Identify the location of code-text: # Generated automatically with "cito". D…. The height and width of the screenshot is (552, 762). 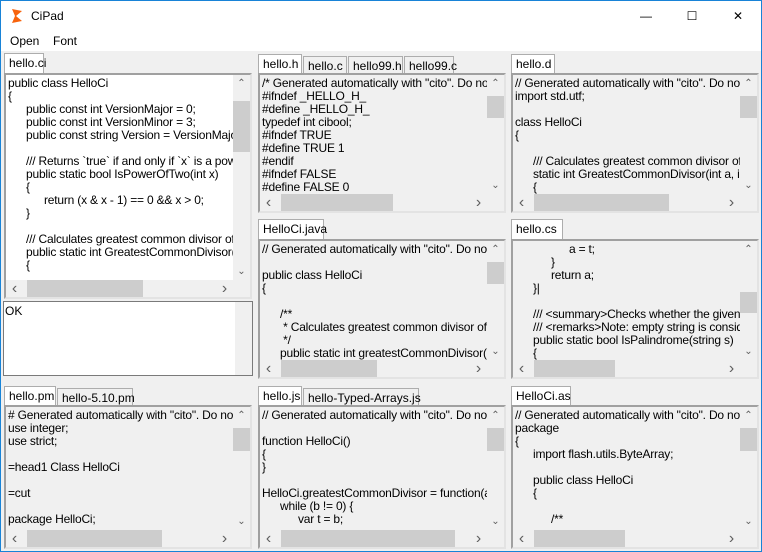
(127, 467).